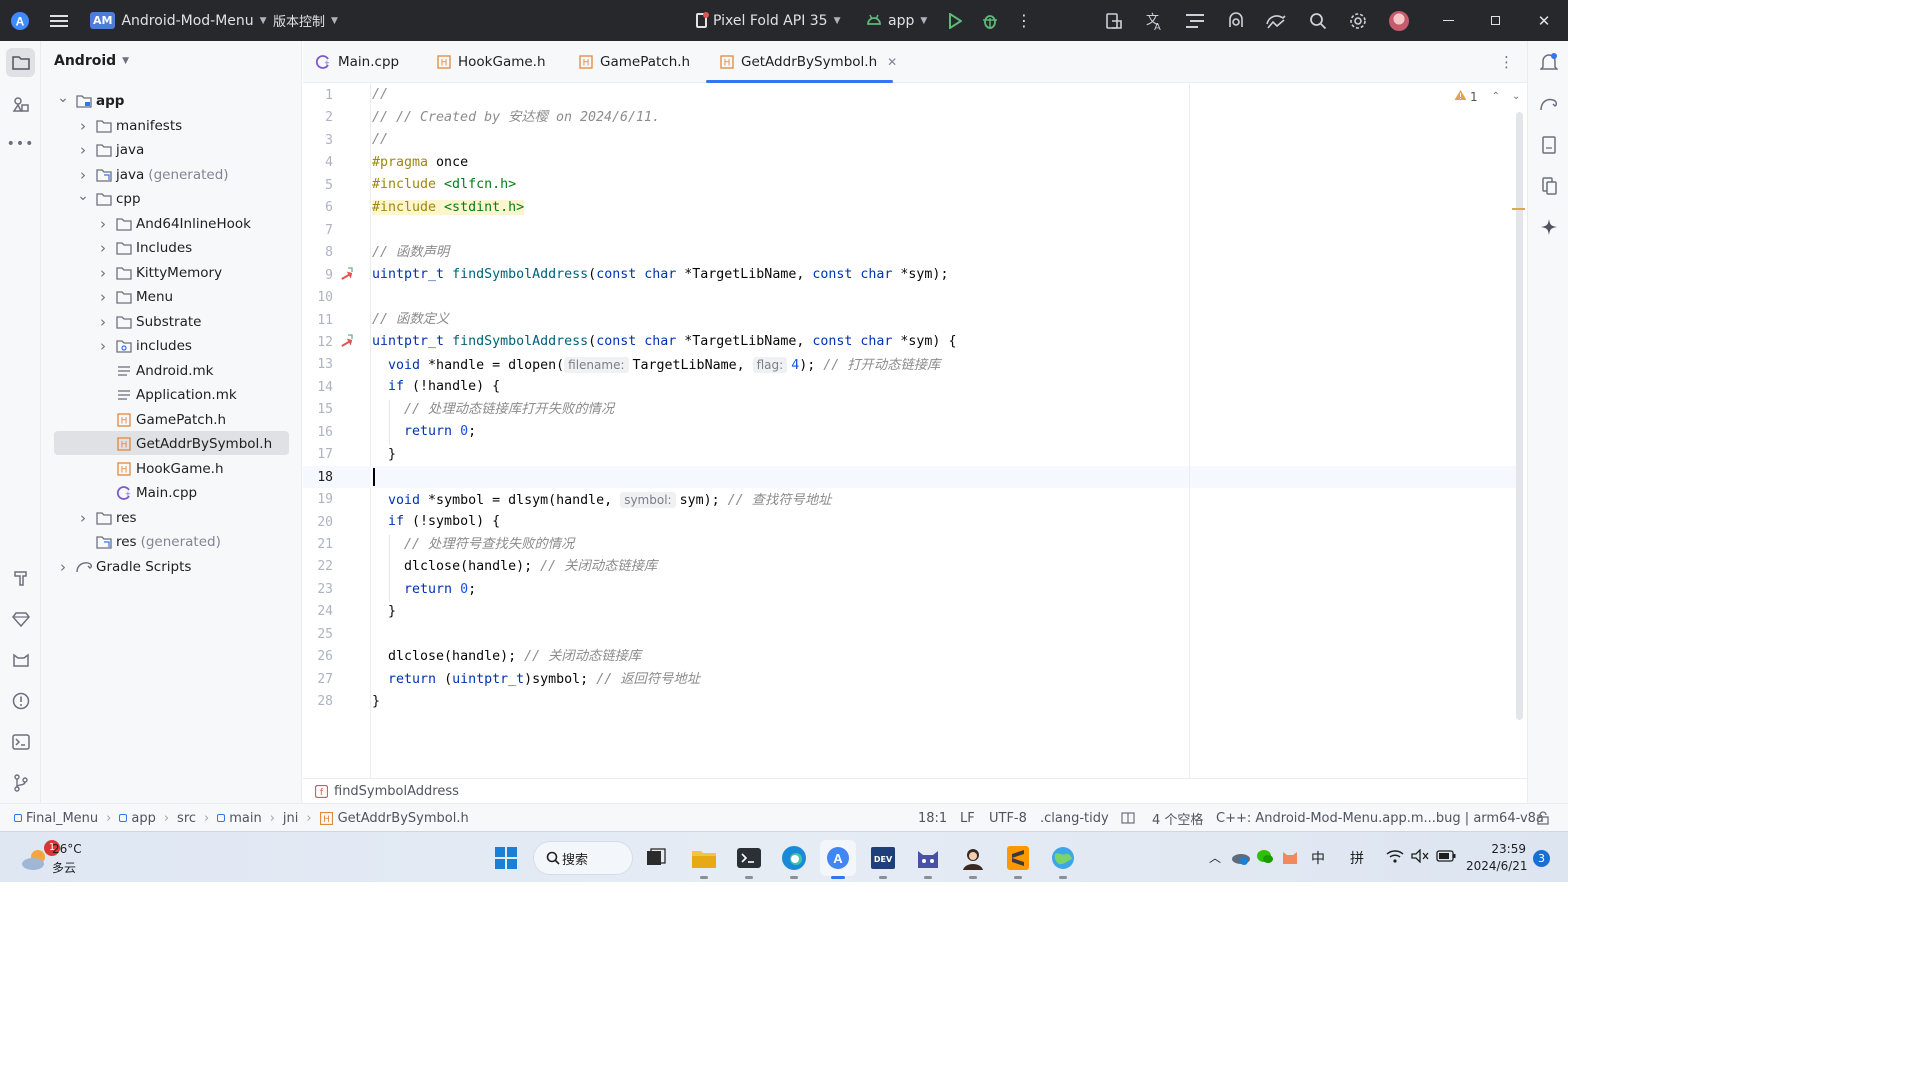 The width and height of the screenshot is (1920, 1080). Describe the element at coordinates (1290, 859) in the screenshot. I see `tray-app-icon` at that location.